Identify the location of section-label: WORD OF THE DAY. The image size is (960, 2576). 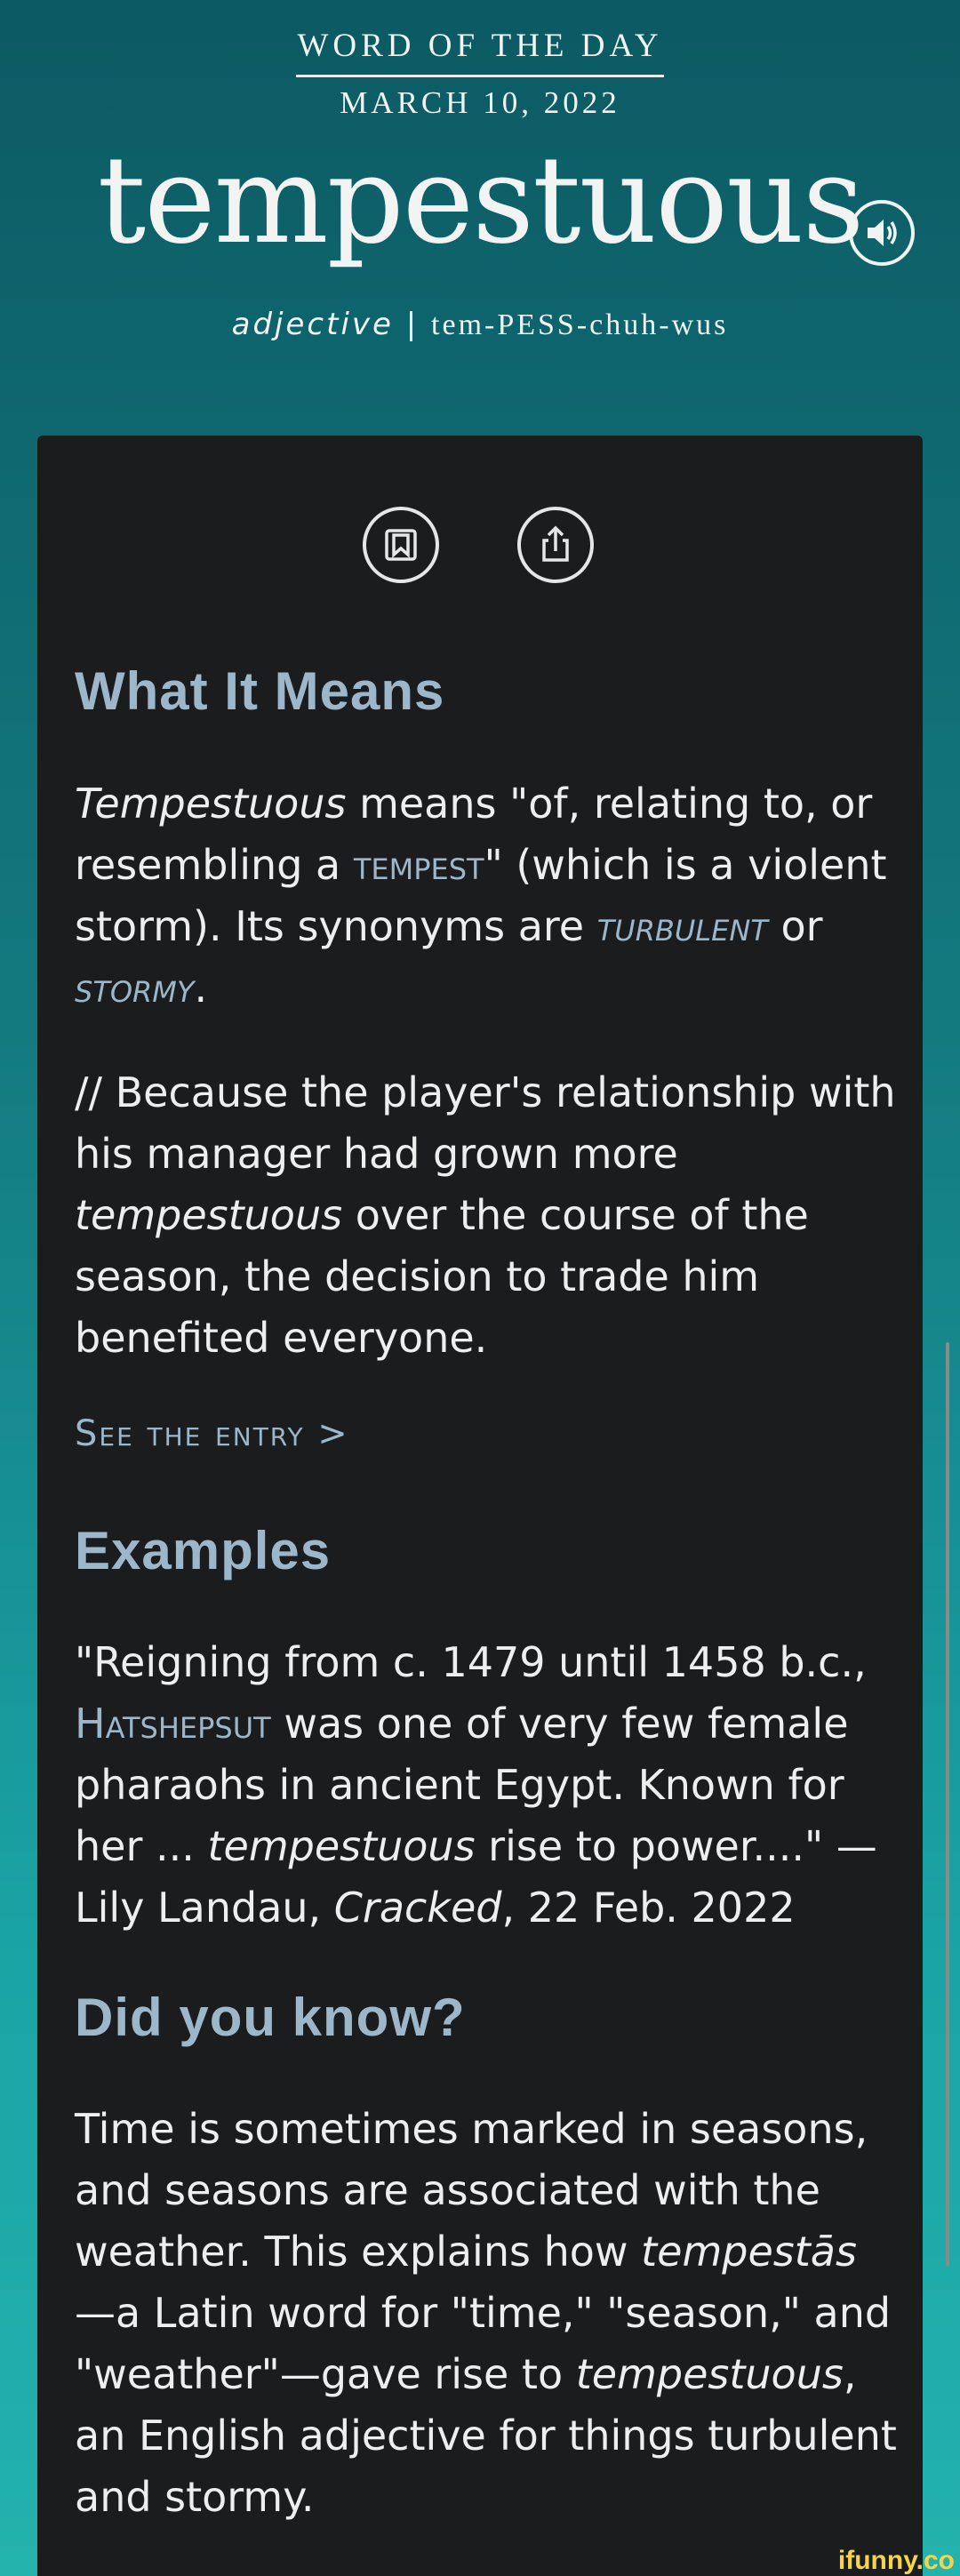
(480, 46).